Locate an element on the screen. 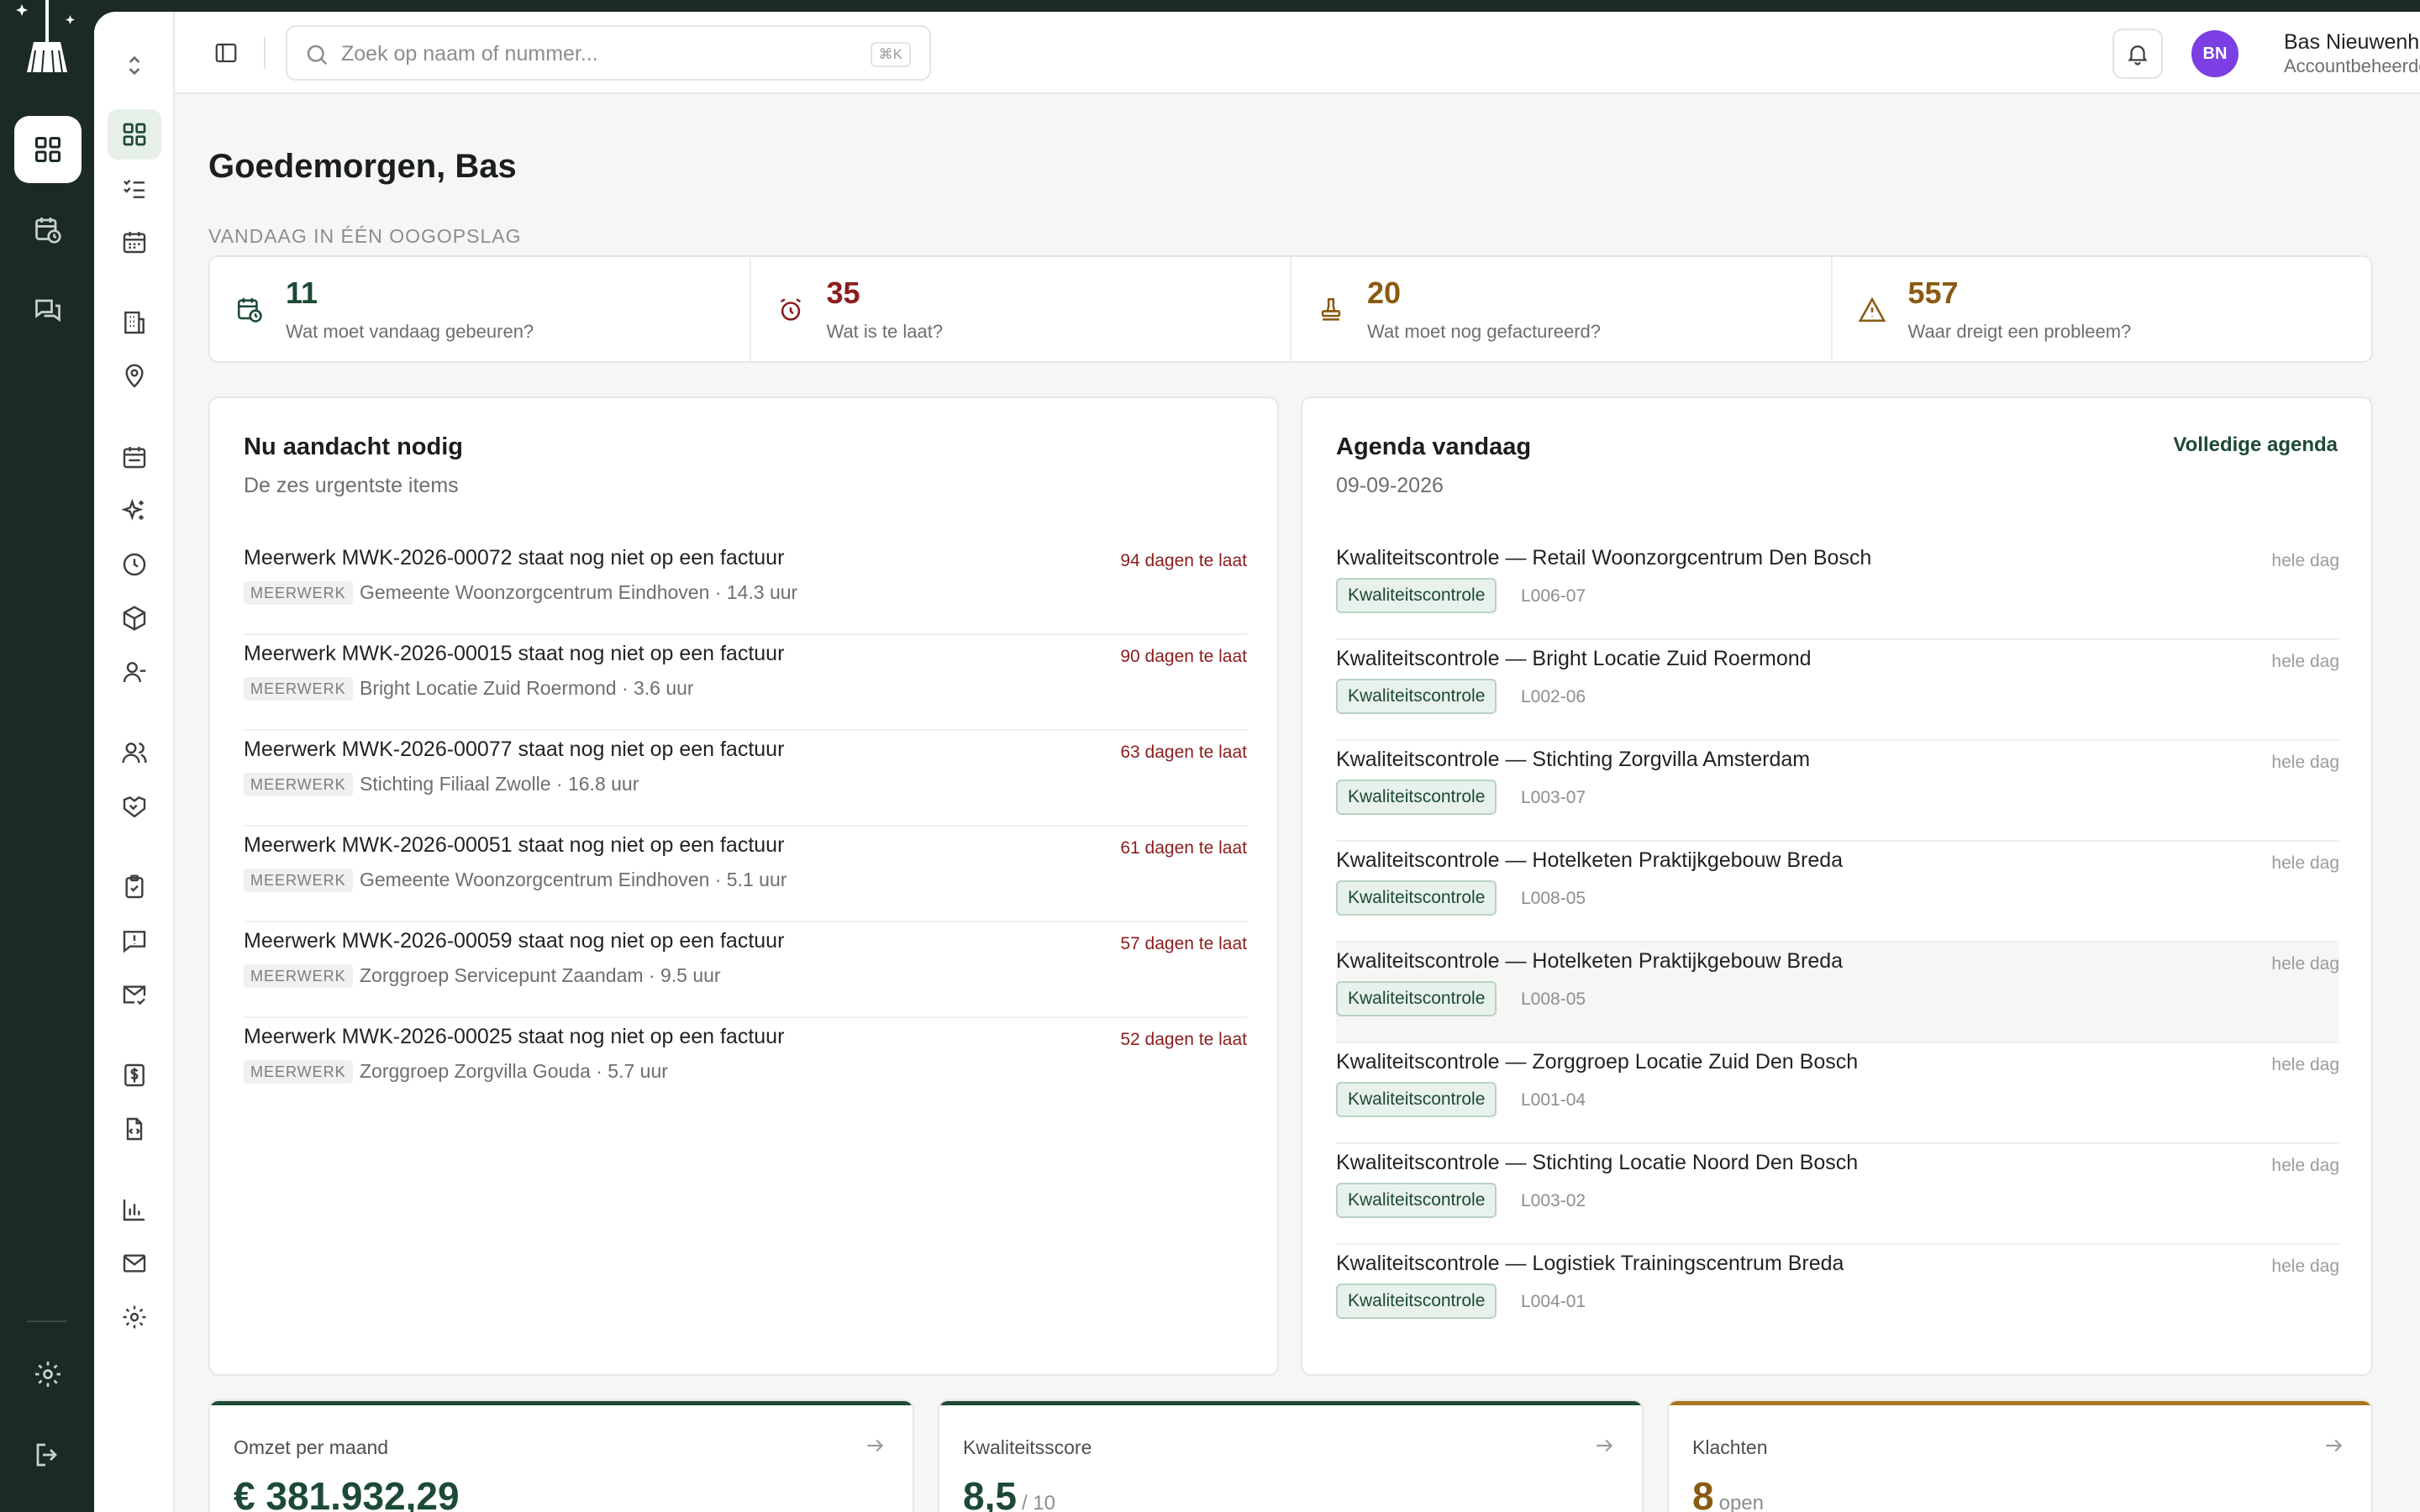 This screenshot has width=2420, height=1512. attention-item-meta: Bright Locatie Zuid Roermond · 3.6 uur is located at coordinates (527, 688).